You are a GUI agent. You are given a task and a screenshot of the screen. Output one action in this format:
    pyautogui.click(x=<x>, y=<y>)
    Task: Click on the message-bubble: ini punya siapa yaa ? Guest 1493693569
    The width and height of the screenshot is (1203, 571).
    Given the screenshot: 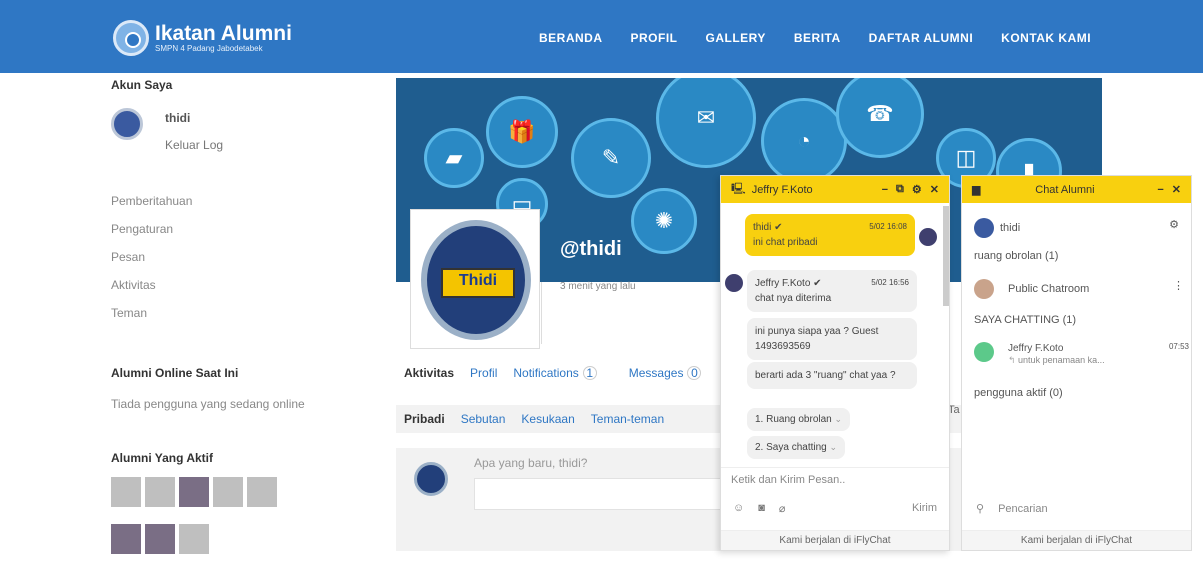 What is the action you would take?
    pyautogui.click(x=832, y=339)
    